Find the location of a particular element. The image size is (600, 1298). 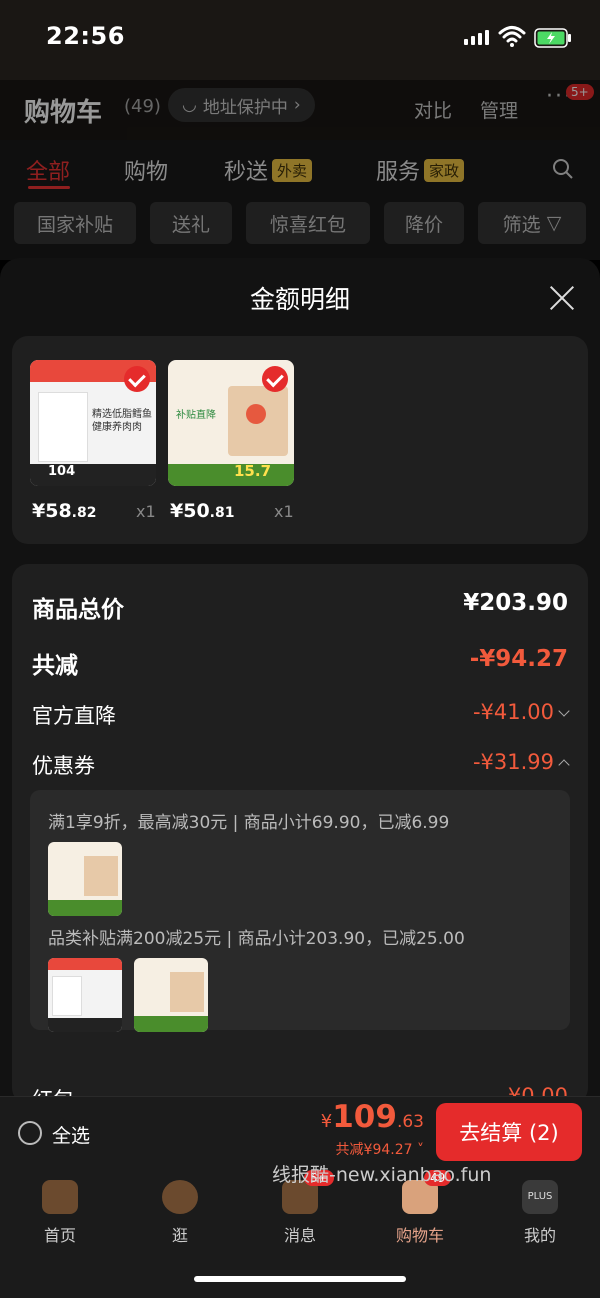

nav-mine: PLUS 我的 is located at coordinates (540, 1213).